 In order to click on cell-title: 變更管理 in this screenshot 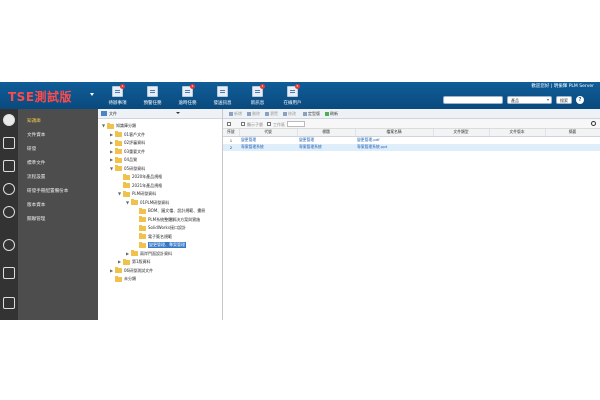, I will do `click(326, 140)`.